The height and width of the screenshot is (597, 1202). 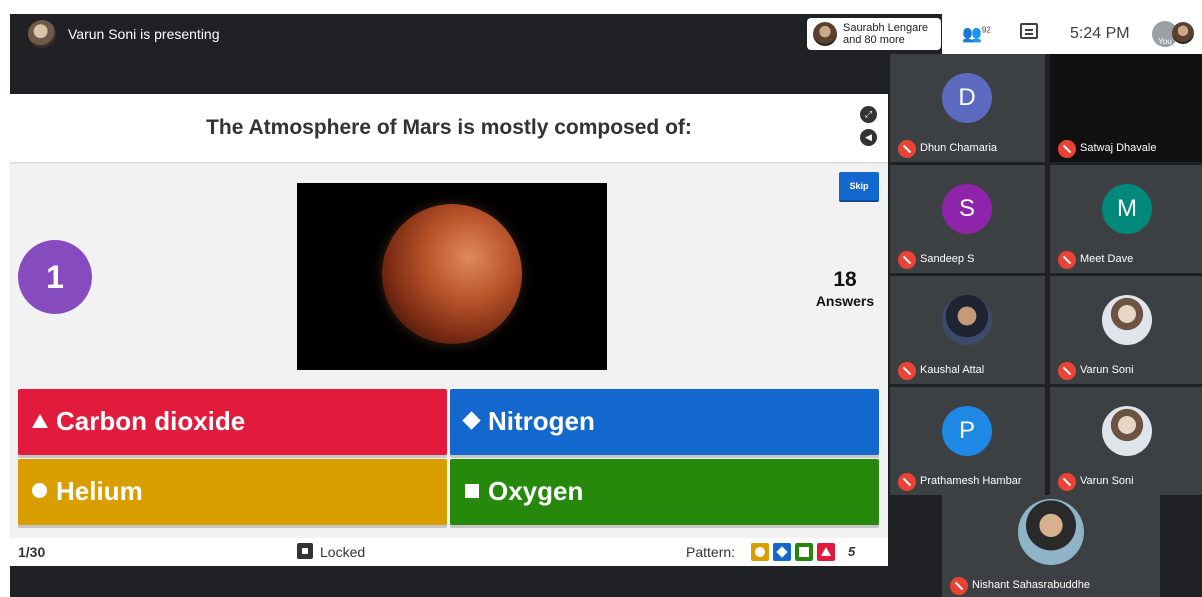 I want to click on participant-chip-more: and 80 more, so click(x=874, y=40).